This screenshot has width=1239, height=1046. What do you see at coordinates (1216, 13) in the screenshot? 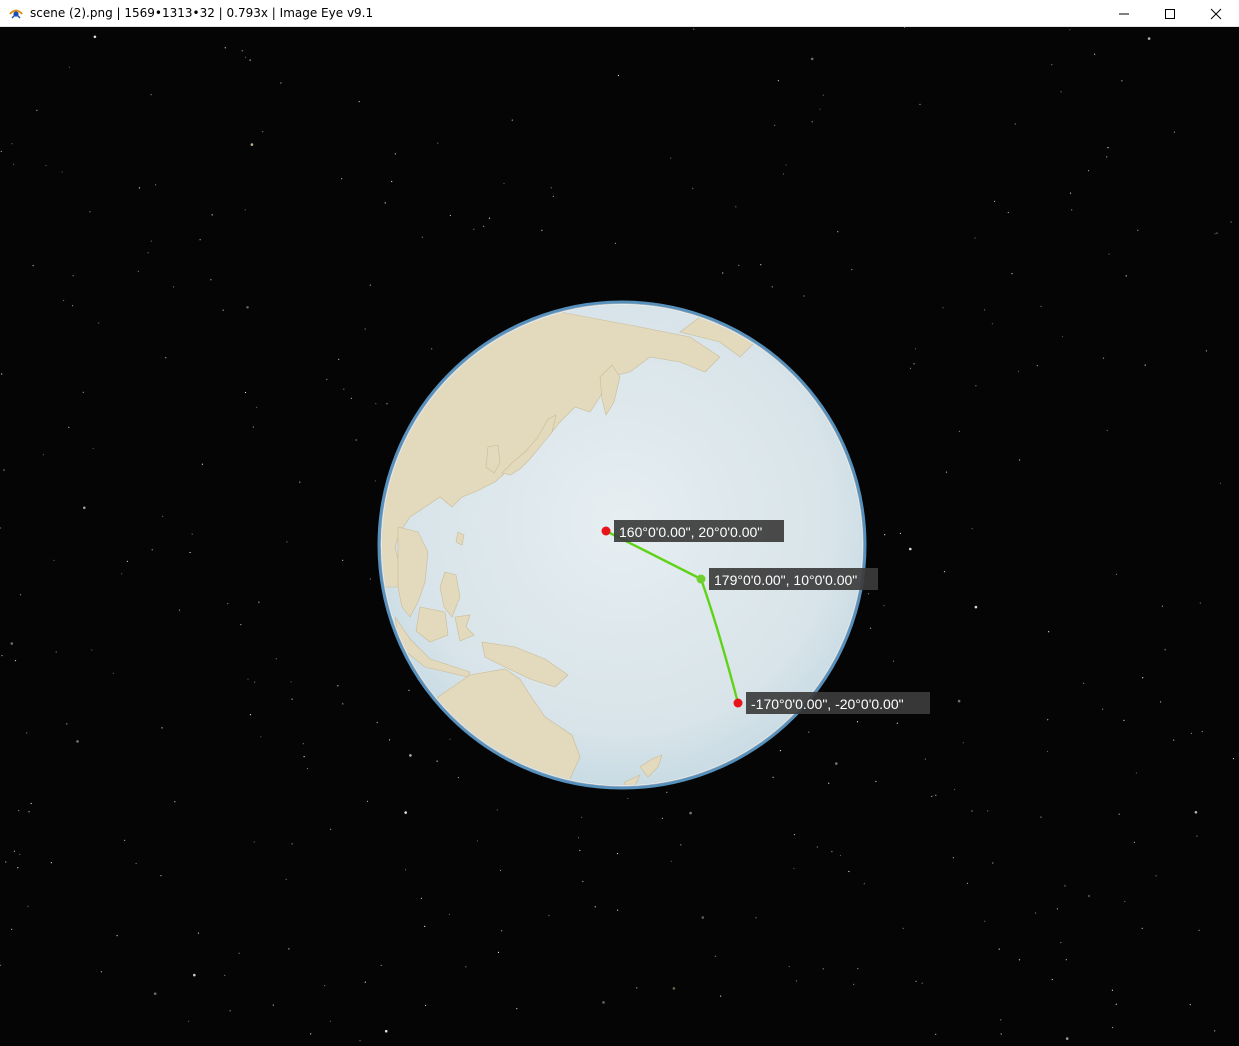
I see `close-button` at bounding box center [1216, 13].